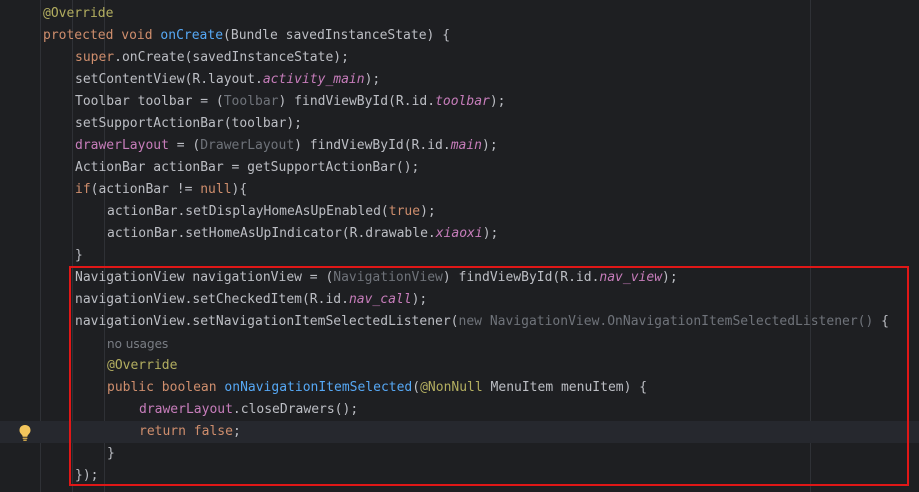 The height and width of the screenshot is (492, 919). Describe the element at coordinates (95, 57) in the screenshot. I see `code-token: super` at that location.